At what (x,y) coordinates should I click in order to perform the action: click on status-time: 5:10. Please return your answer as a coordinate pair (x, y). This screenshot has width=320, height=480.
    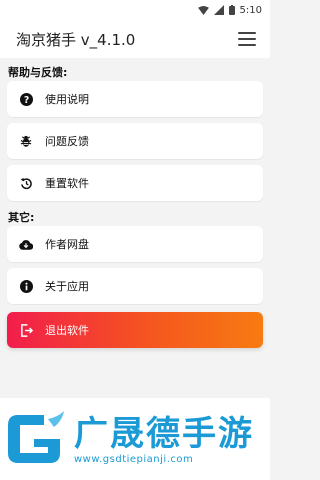
    Looking at the image, I should click on (250, 10).